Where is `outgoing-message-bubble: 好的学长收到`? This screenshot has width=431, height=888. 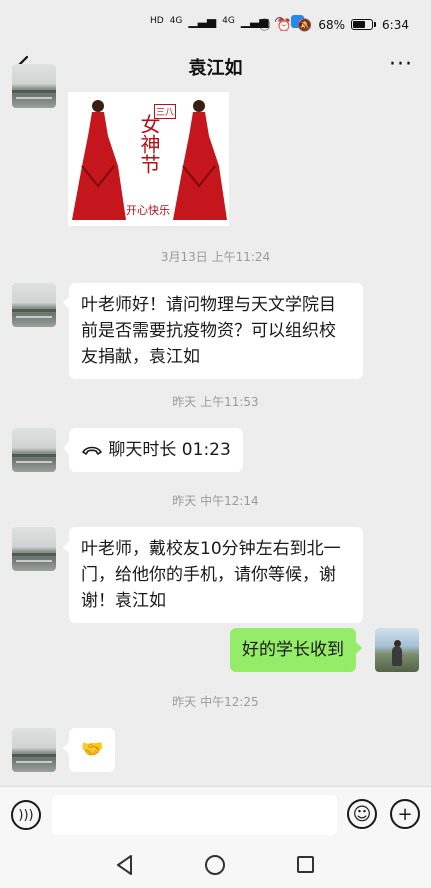 outgoing-message-bubble: 好的学长收到 is located at coordinates (296, 650).